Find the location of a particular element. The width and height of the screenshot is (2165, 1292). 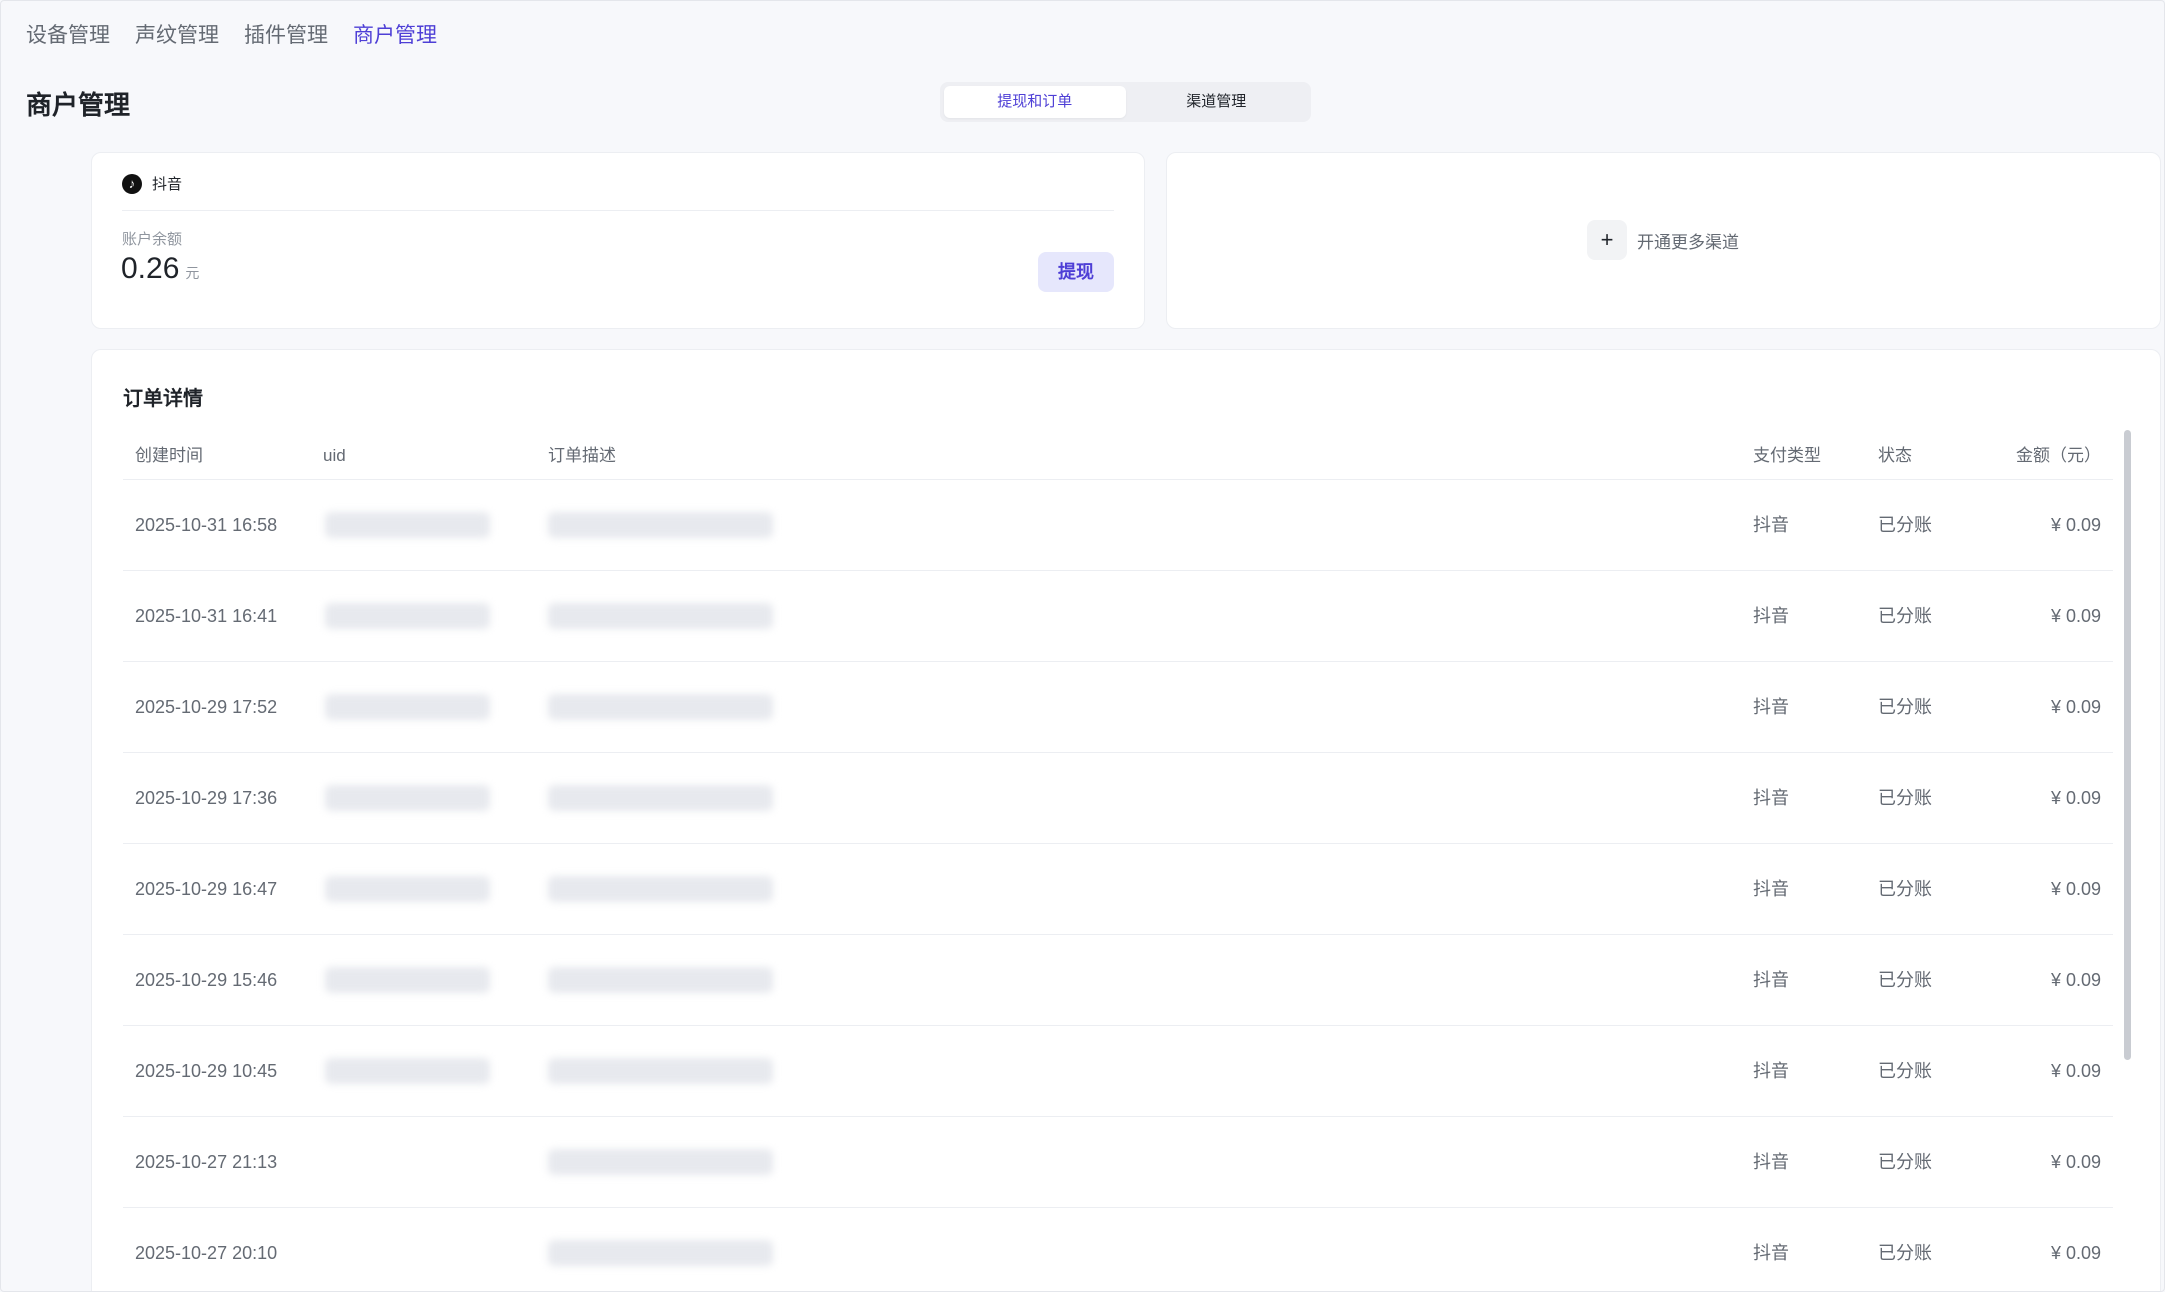

cell-time: 2025-10-29 15:46 is located at coordinates (206, 980).